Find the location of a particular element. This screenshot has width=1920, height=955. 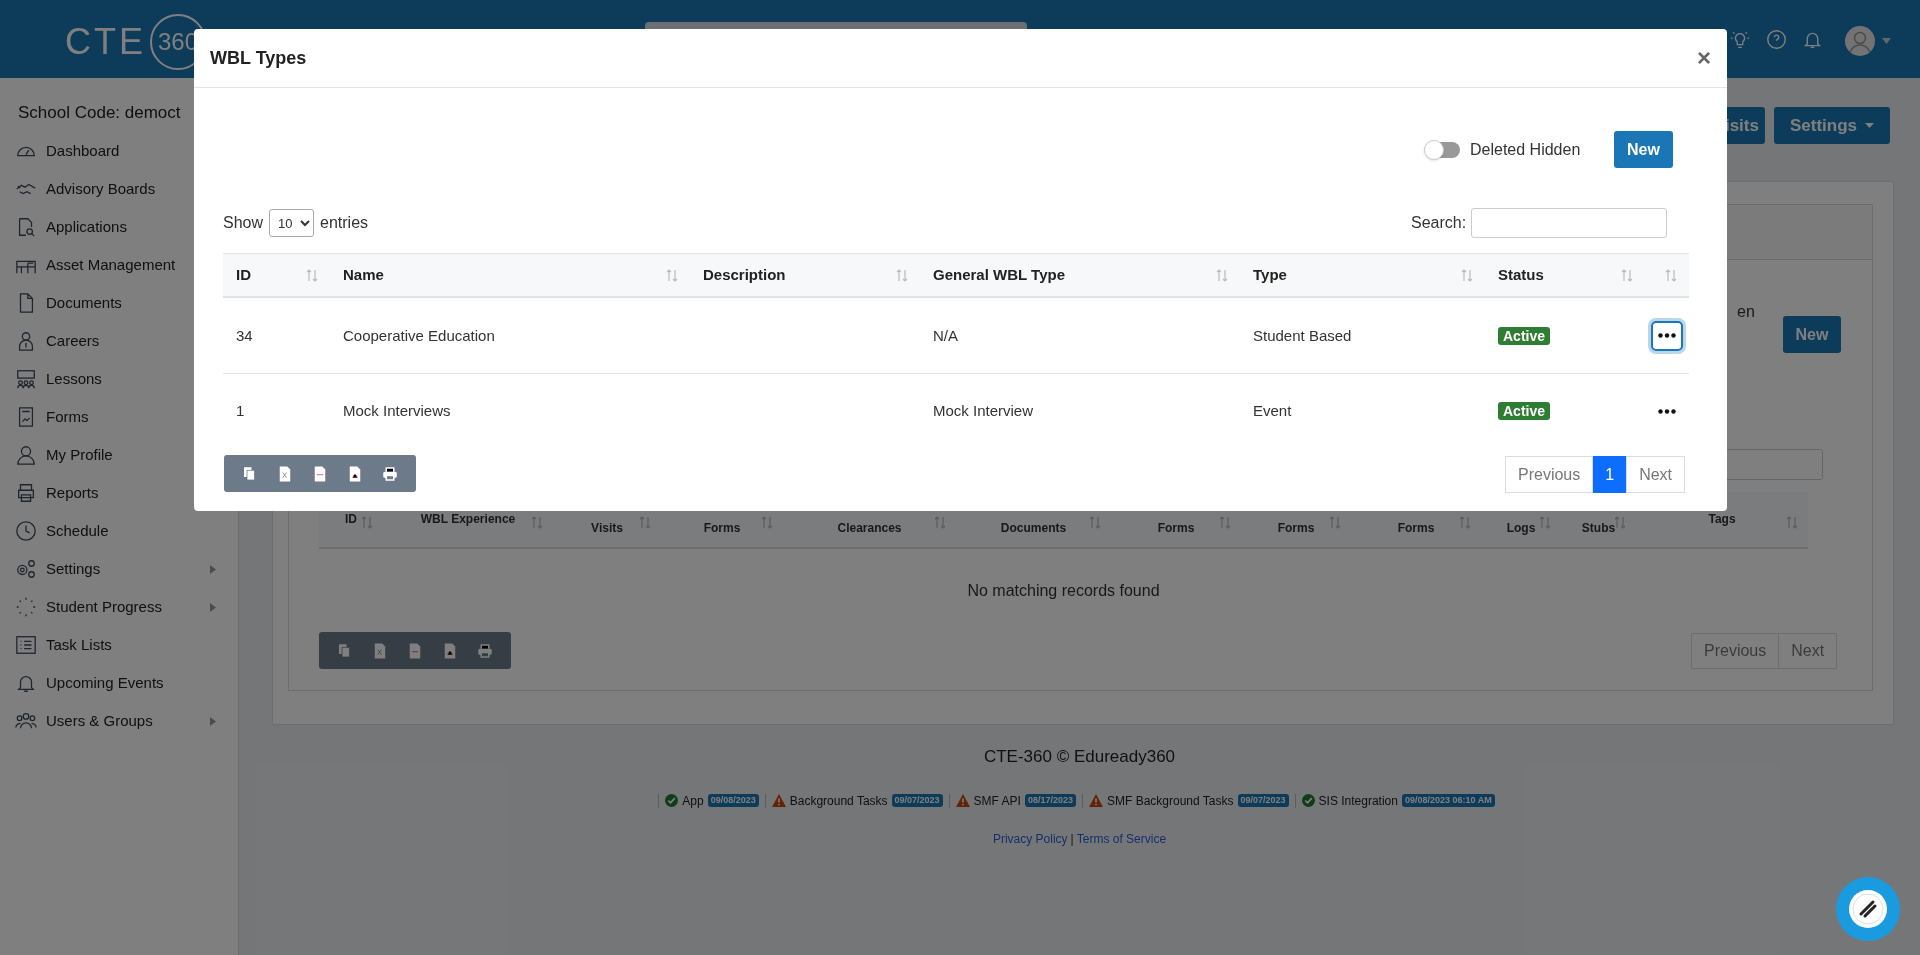

column-header: Description is located at coordinates (744, 274).